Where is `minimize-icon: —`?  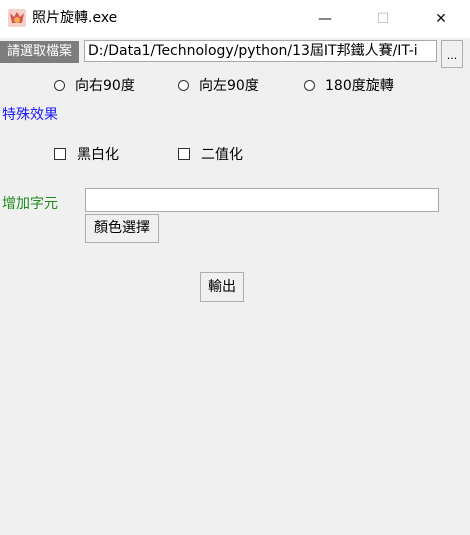
minimize-icon: — is located at coordinates (325, 19).